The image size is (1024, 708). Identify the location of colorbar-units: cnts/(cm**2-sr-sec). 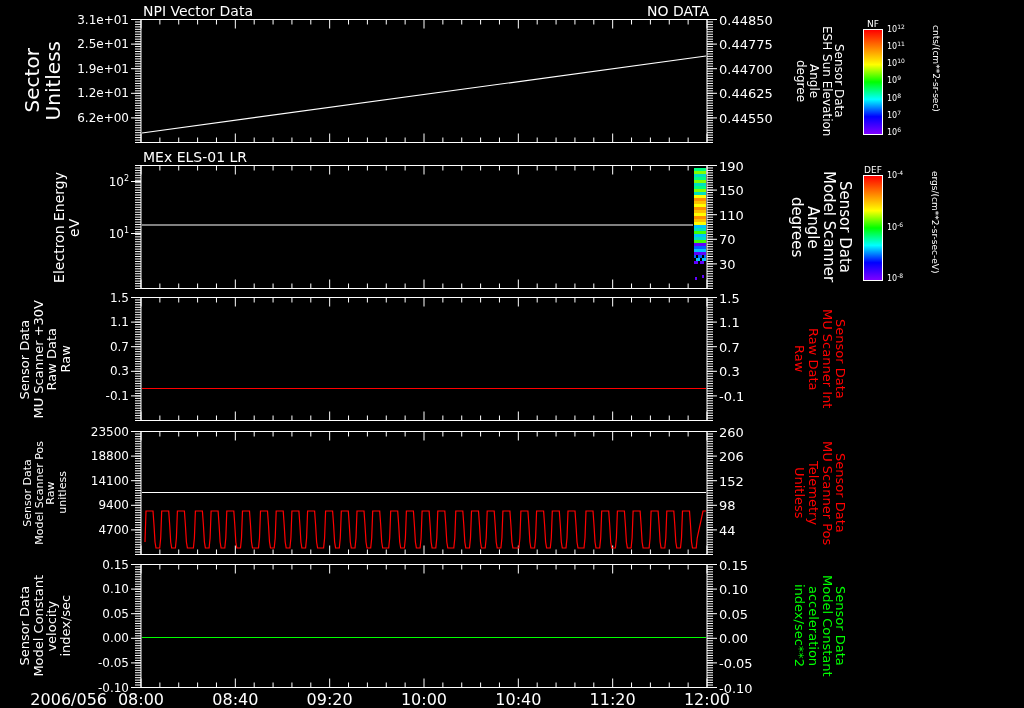
(936, 68).